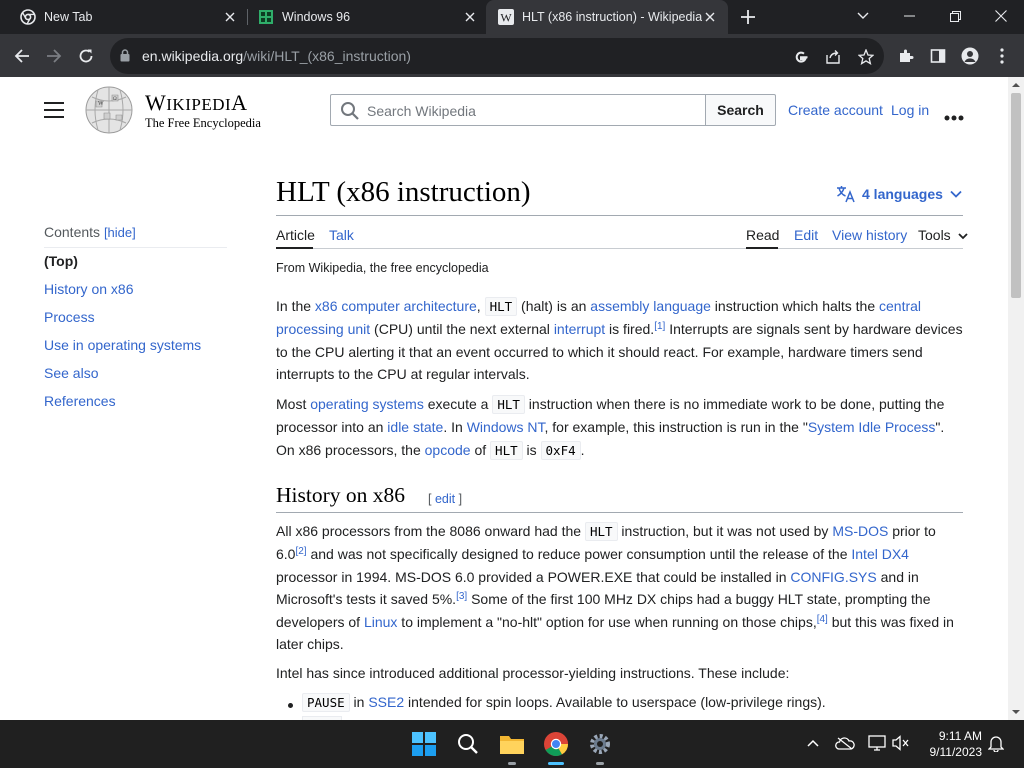 The height and width of the screenshot is (768, 1024). I want to click on tab-search-icon, so click(863, 16).